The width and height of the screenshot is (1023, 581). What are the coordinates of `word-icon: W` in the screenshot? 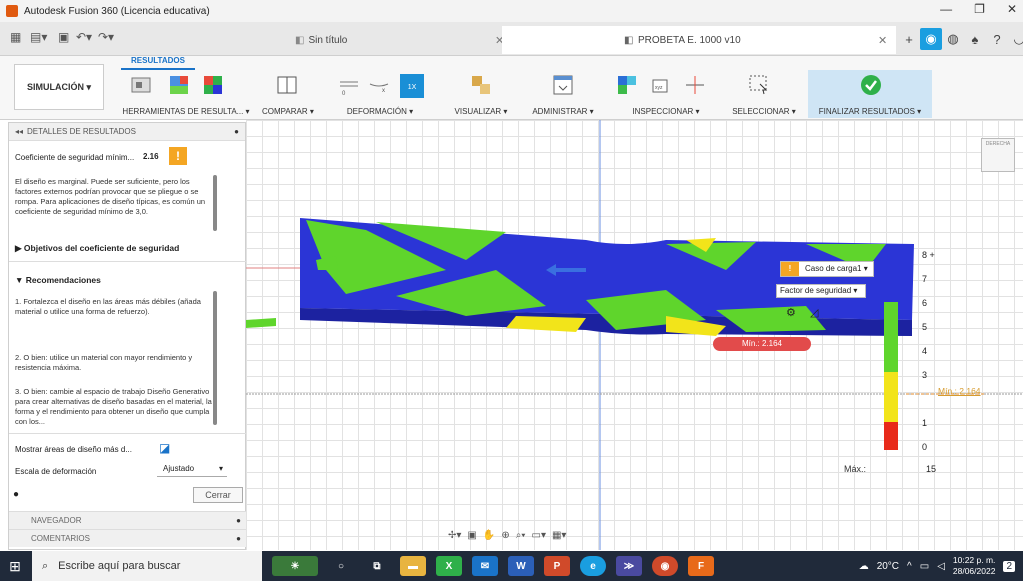 It's located at (521, 566).